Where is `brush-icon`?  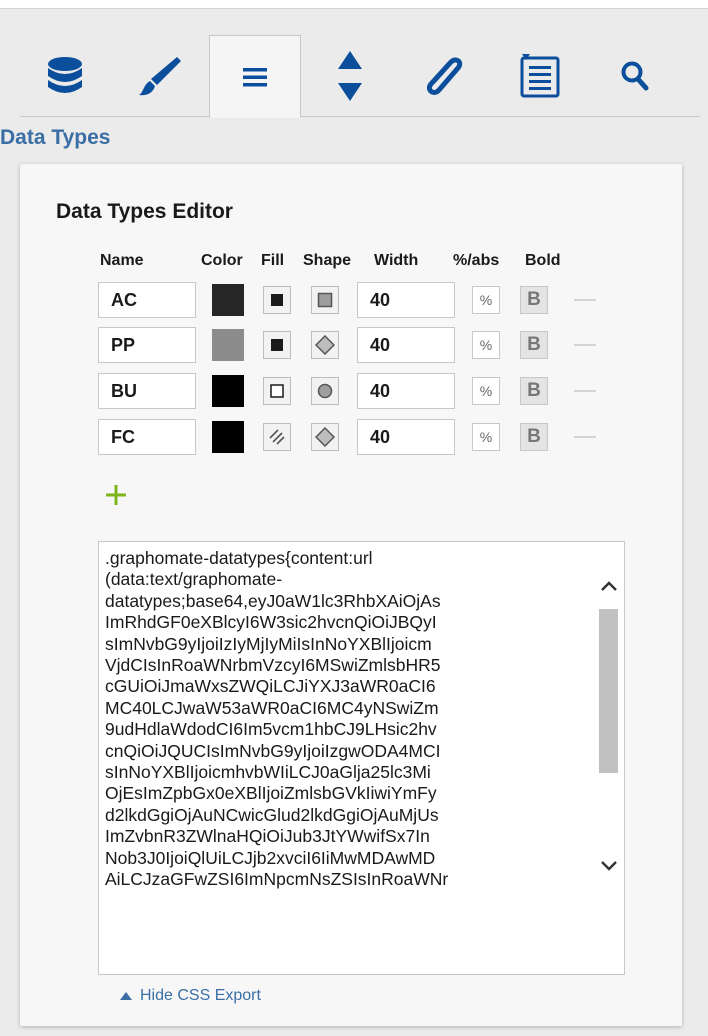
brush-icon is located at coordinates (160, 76).